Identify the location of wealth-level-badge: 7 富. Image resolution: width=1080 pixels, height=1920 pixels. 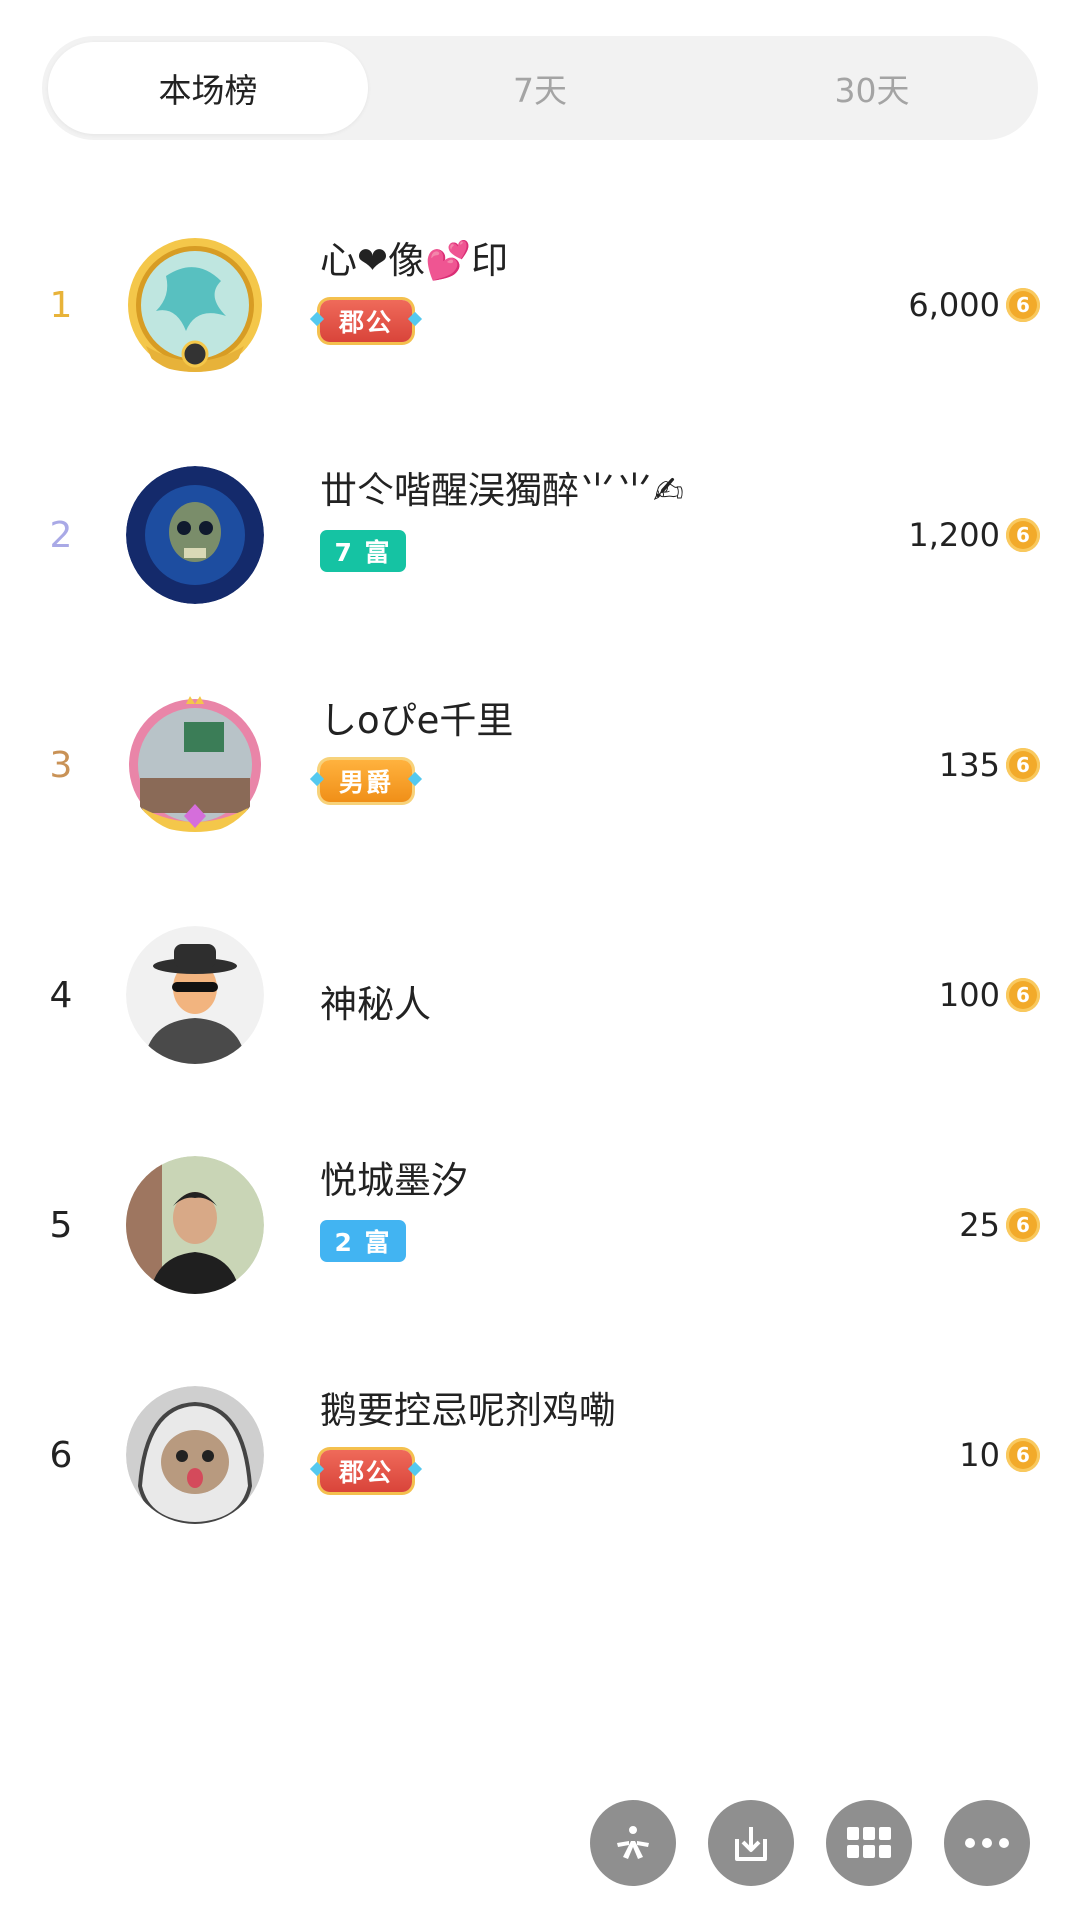
(363, 551).